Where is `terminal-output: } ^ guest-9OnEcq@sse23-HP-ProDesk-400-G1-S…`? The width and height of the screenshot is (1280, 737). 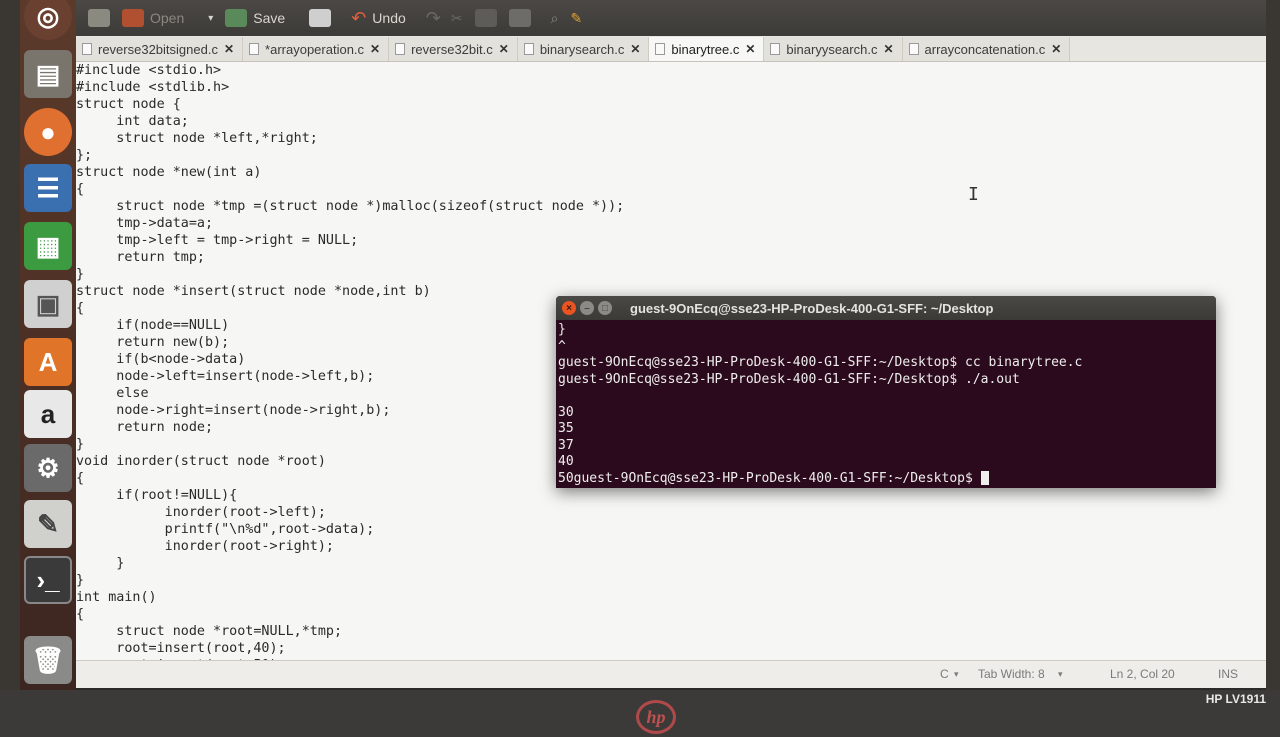 terminal-output: } ^ guest-9OnEcq@sse23-HP-ProDesk-400-G1-S… is located at coordinates (886, 404).